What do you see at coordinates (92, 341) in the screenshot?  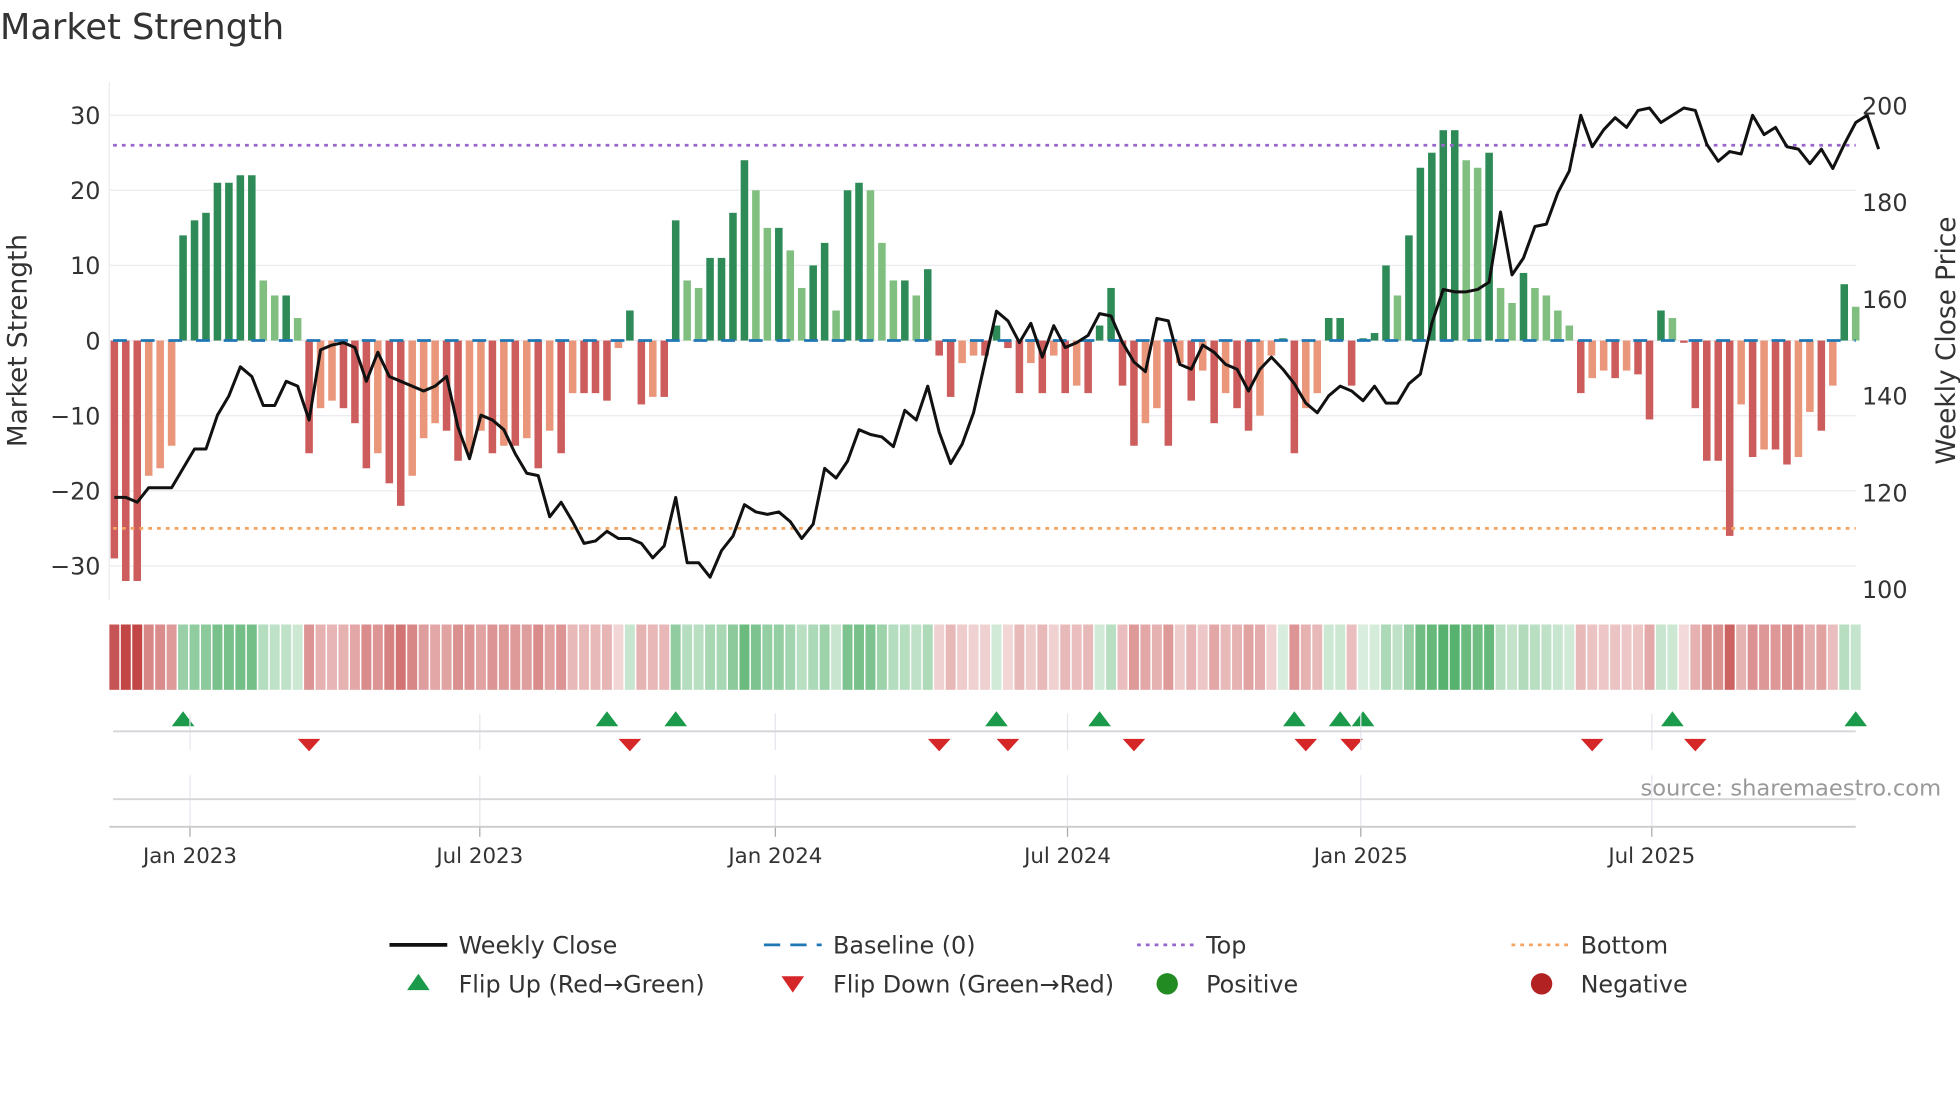 I see `y-tick-label: 0` at bounding box center [92, 341].